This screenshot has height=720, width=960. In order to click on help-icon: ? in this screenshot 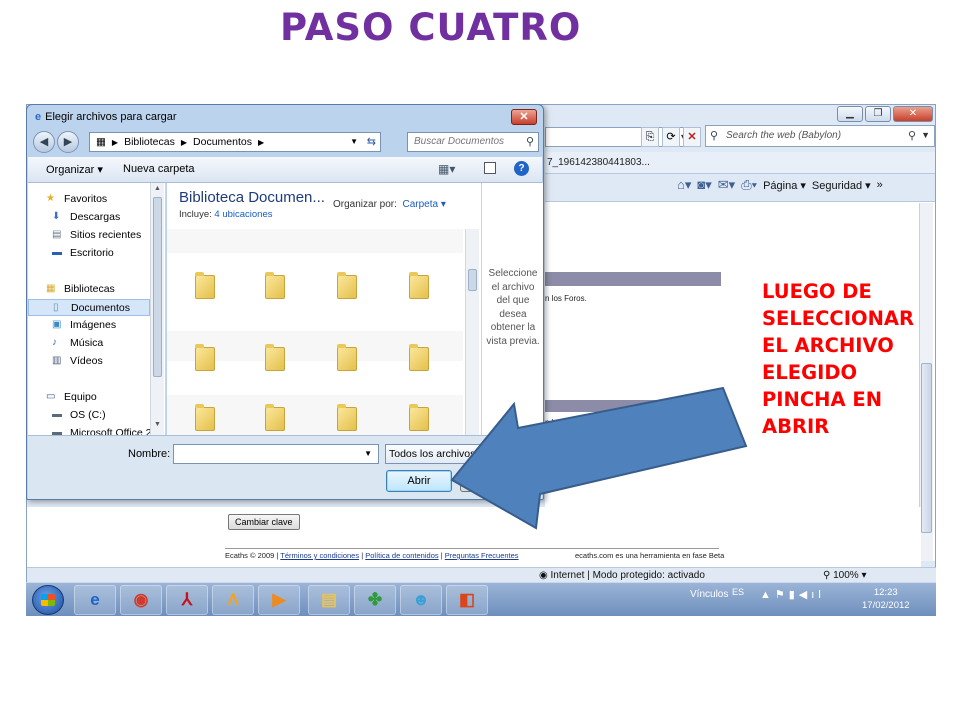, I will do `click(521, 168)`.